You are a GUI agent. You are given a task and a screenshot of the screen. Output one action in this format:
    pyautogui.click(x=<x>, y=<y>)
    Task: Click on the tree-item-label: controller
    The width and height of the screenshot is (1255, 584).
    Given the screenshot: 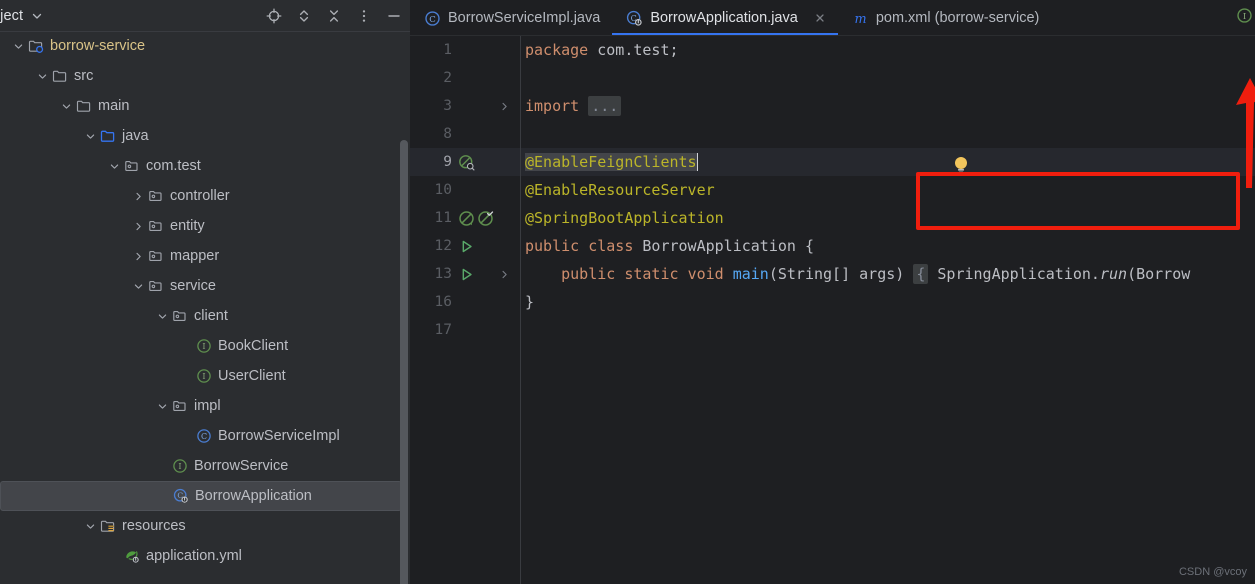 What is the action you would take?
    pyautogui.click(x=200, y=195)
    